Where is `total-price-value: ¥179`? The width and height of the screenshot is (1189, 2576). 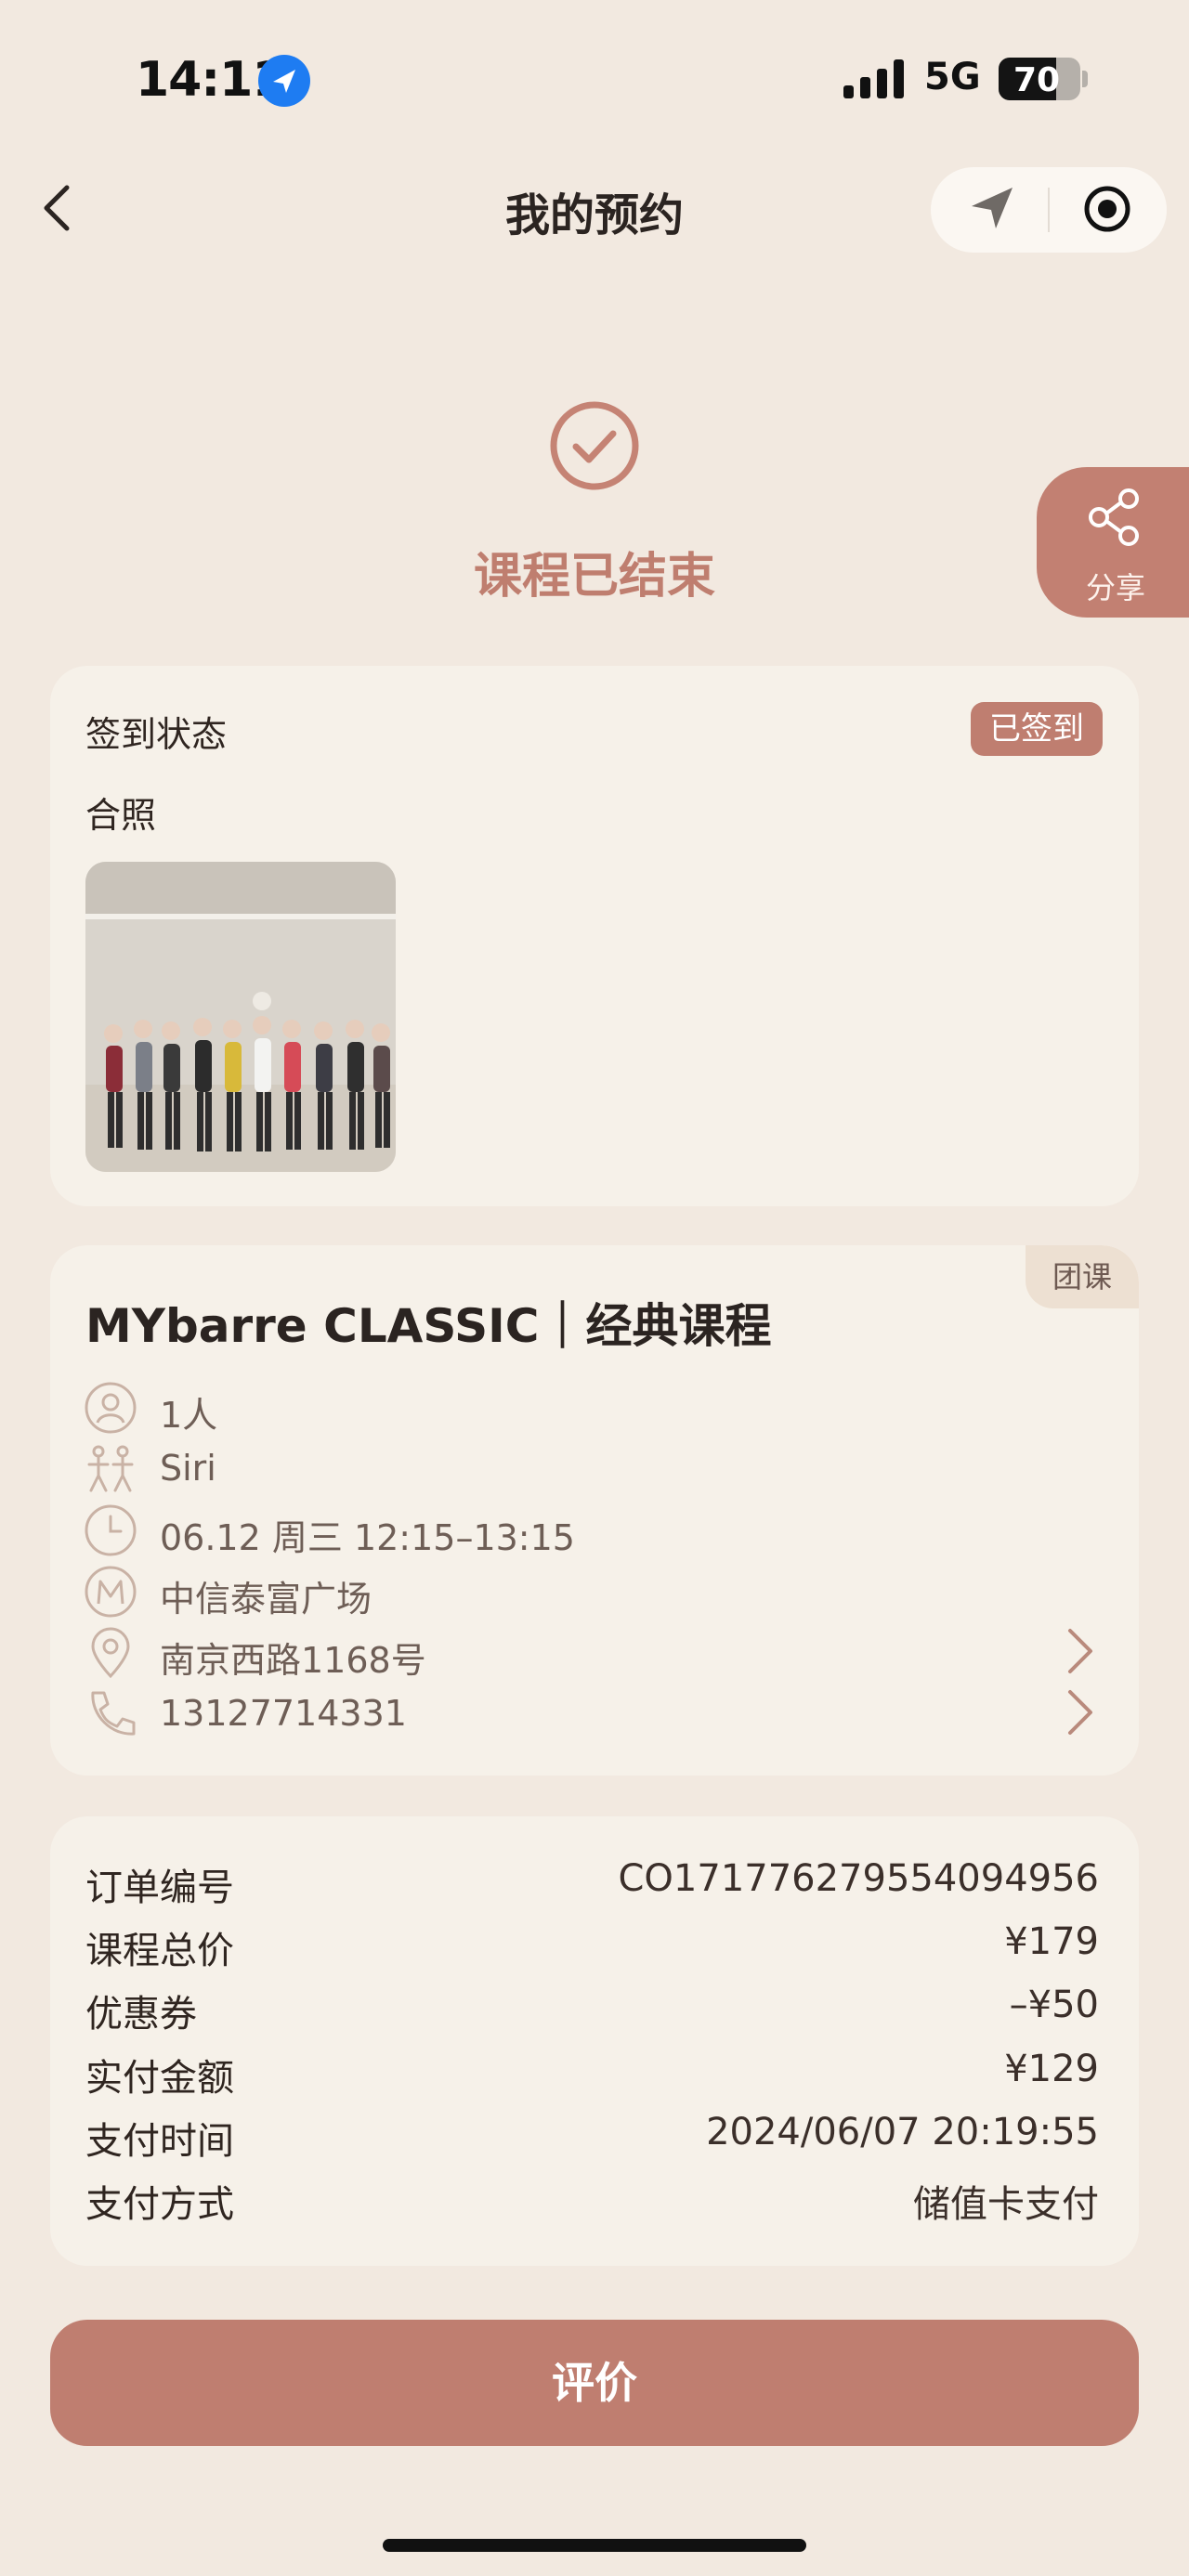
total-price-value: ¥179 is located at coordinates (1051, 1941).